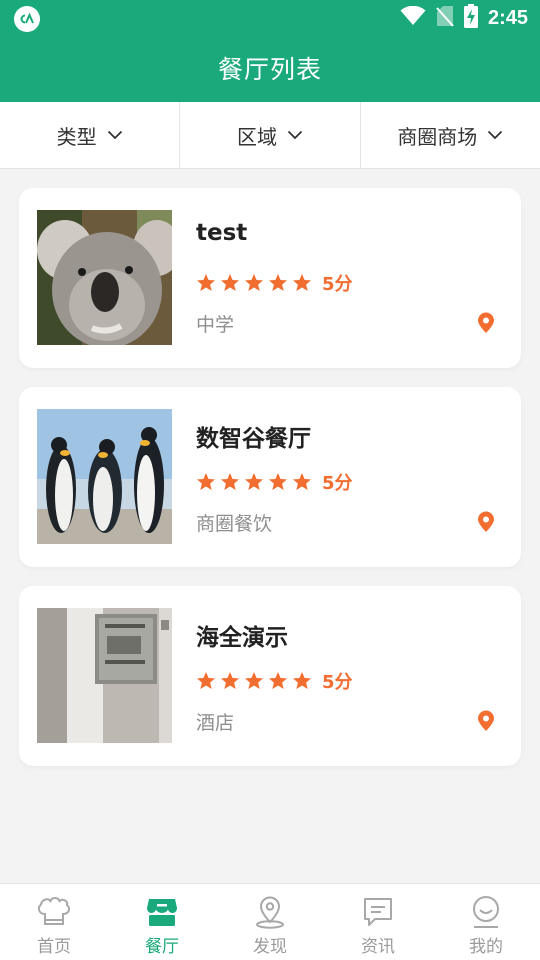  I want to click on bottom-nav: 首页 餐厅 发现 资讯 我的, so click(270, 921).